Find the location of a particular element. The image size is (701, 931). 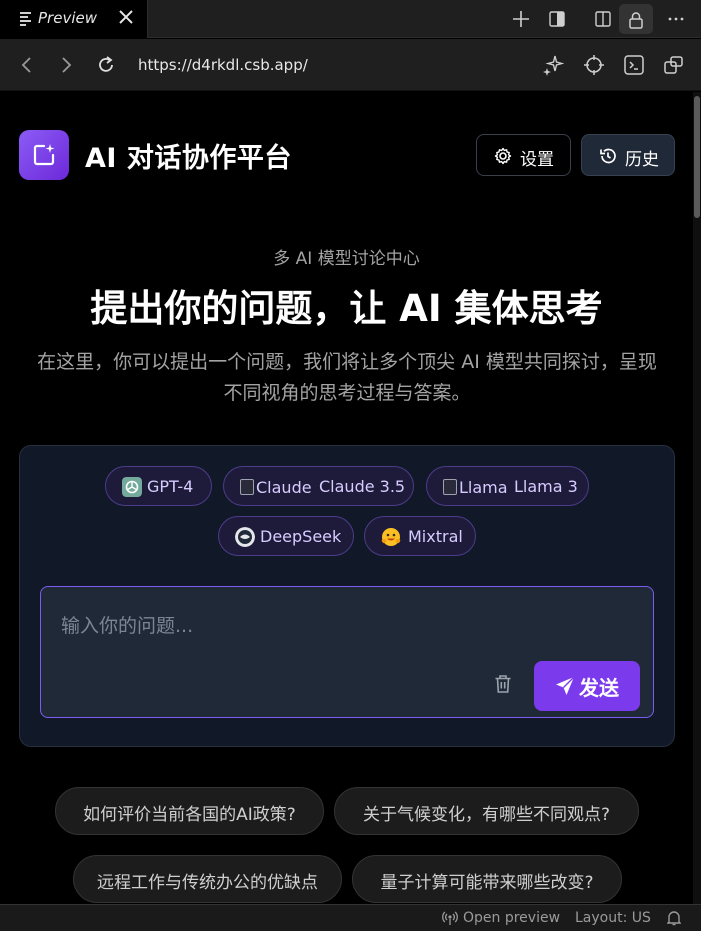

model-chip-deepseek: DeepSeek is located at coordinates (286, 536).